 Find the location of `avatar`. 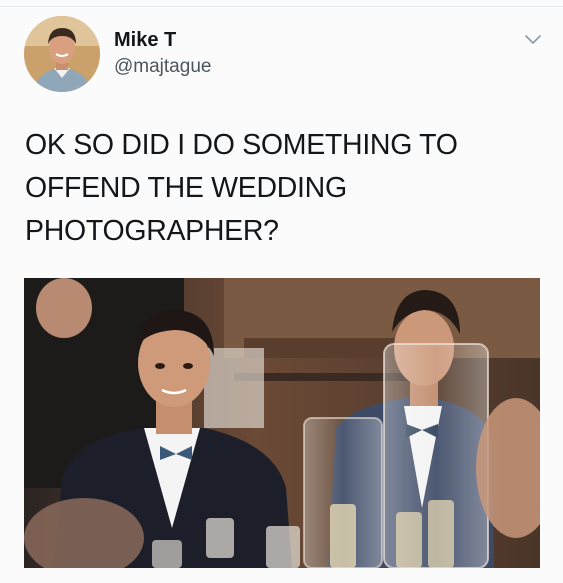

avatar is located at coordinates (62, 54).